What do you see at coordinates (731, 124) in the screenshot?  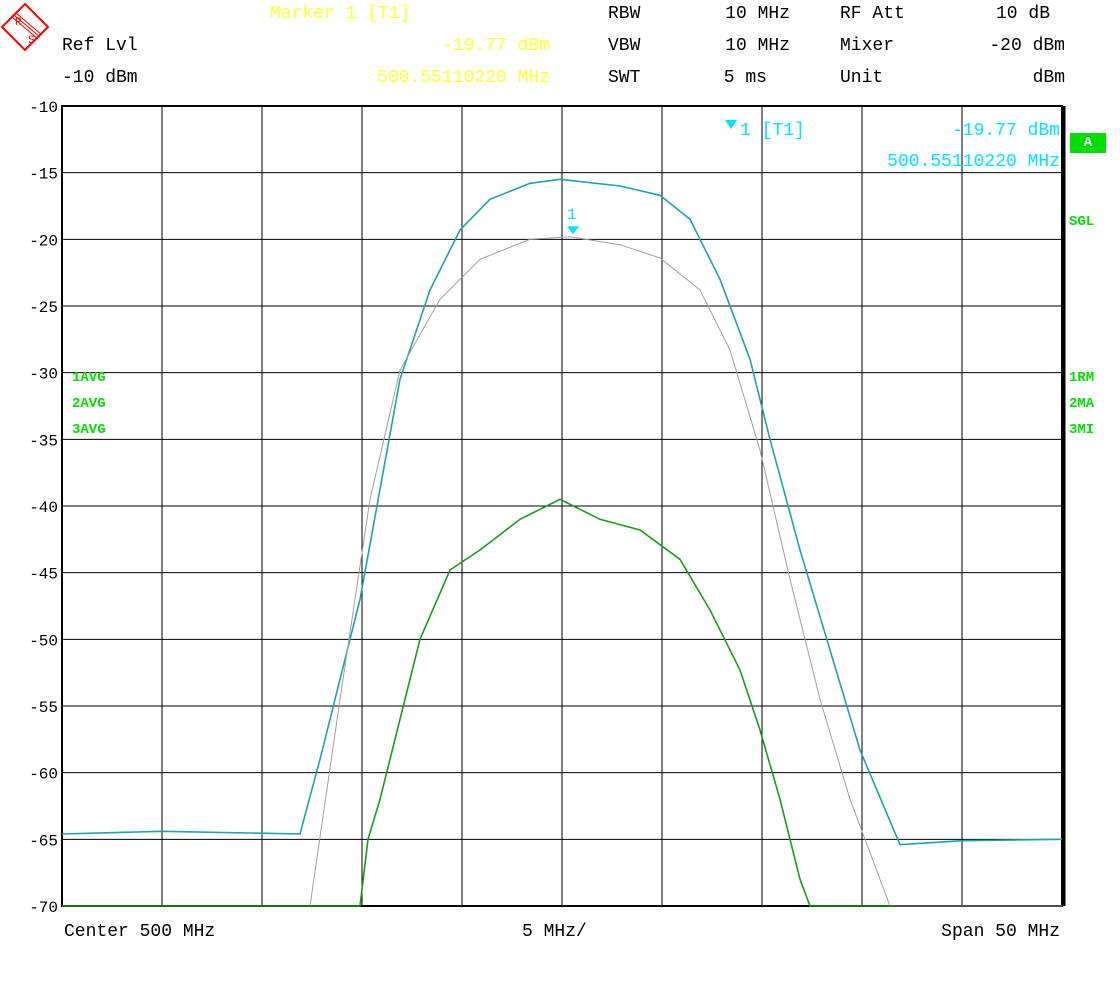 I see `marker-info-triangle-icon` at bounding box center [731, 124].